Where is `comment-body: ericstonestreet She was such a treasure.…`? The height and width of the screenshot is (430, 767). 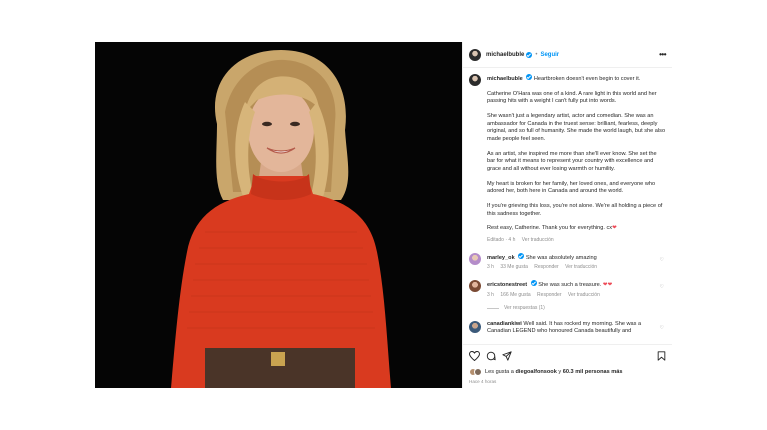
comment-body: ericstonestreet She was such a treasure.… is located at coordinates (571, 289).